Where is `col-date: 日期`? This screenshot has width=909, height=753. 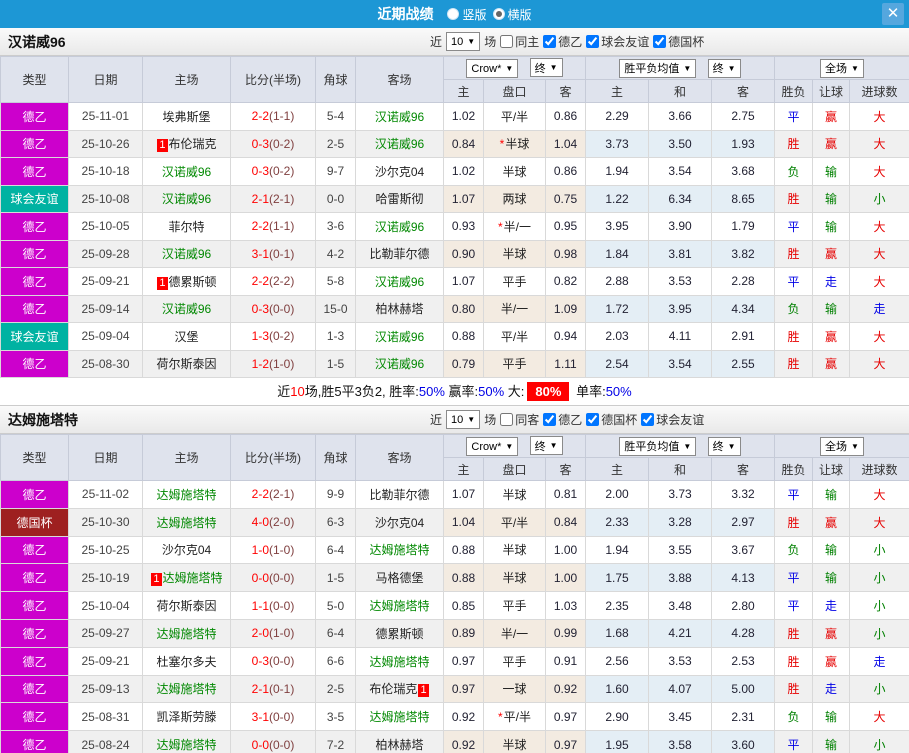
col-date: 日期 is located at coordinates (105, 457).